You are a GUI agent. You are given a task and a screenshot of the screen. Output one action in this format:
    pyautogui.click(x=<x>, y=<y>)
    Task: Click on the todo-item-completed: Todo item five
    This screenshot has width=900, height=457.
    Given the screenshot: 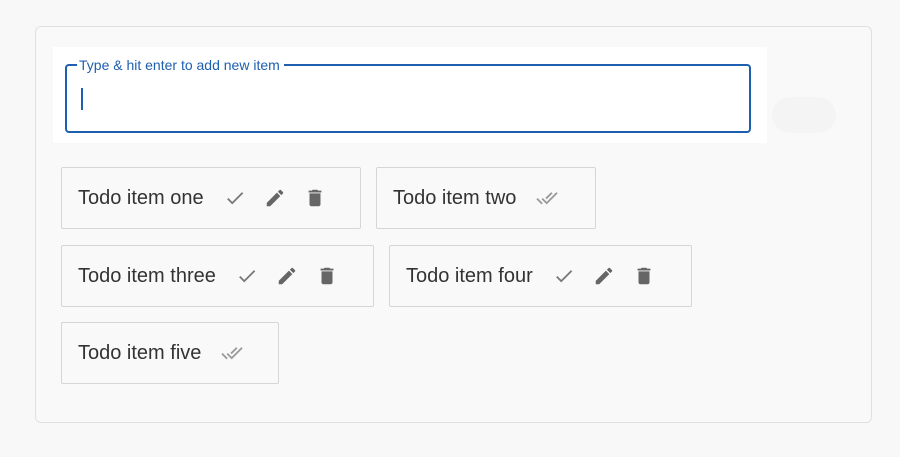 What is the action you would take?
    pyautogui.click(x=170, y=353)
    